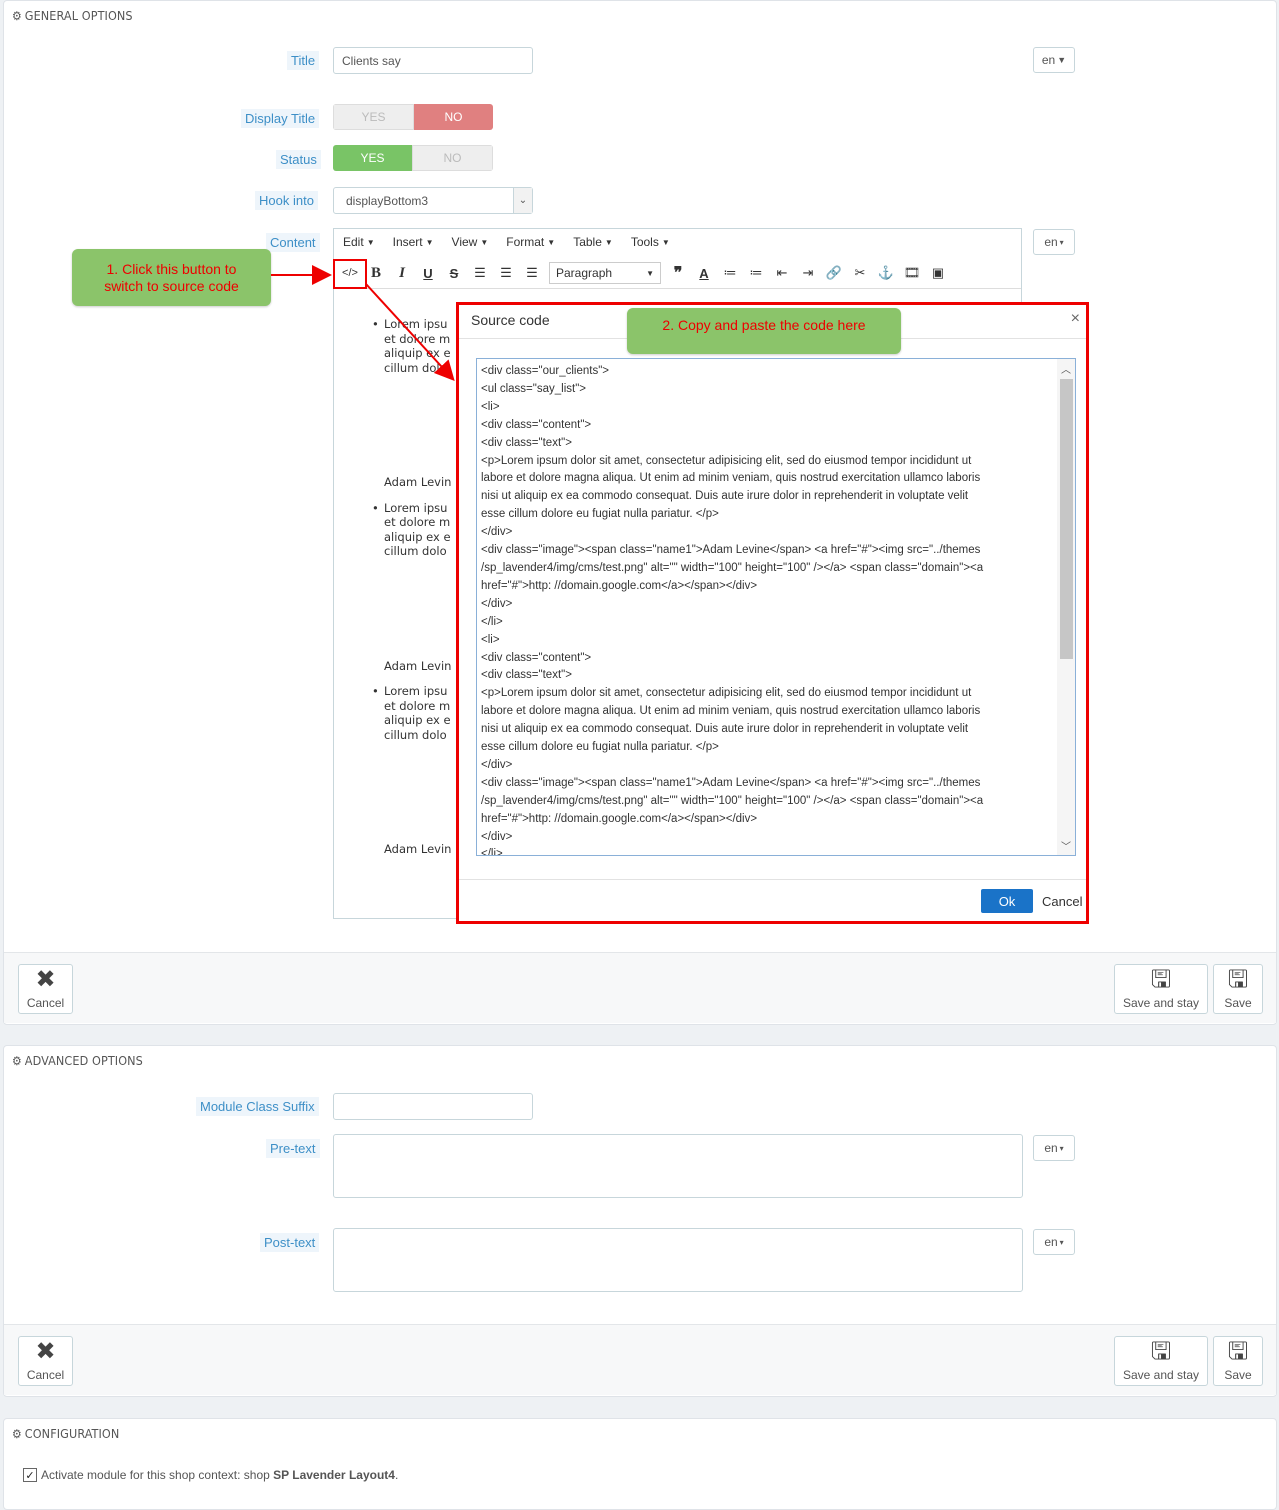 Image resolution: width=1279 pixels, height=1510 pixels. What do you see at coordinates (45, 1351) in the screenshot?
I see `close-icon: ✖` at bounding box center [45, 1351].